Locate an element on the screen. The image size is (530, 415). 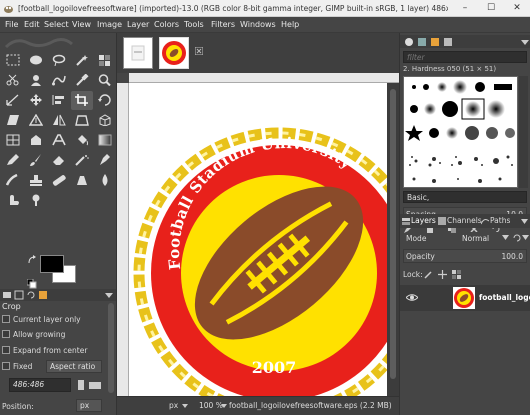
tool-options-tab-icon is located at coordinates (7, 295).